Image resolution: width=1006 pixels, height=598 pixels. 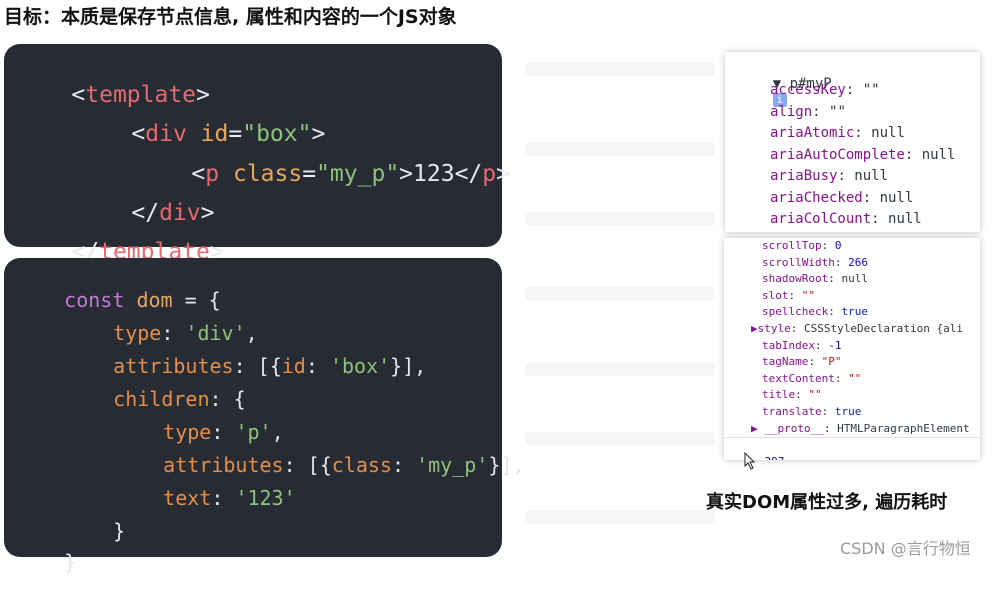 I want to click on caption: 真实DOM属性过多, 遍历耗时, so click(x=827, y=502).